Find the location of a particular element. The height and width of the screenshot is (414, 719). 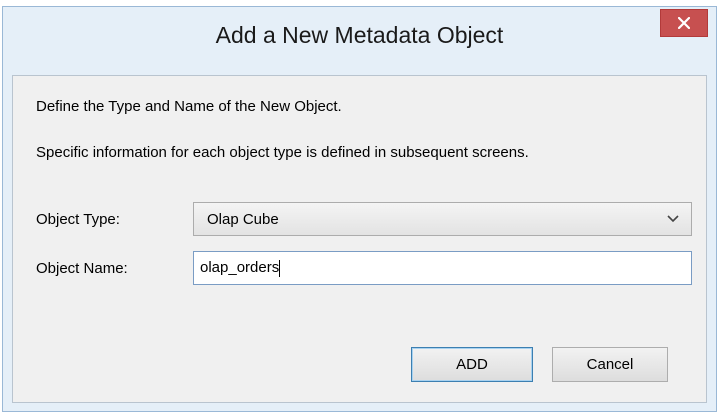

close-button is located at coordinates (684, 23).